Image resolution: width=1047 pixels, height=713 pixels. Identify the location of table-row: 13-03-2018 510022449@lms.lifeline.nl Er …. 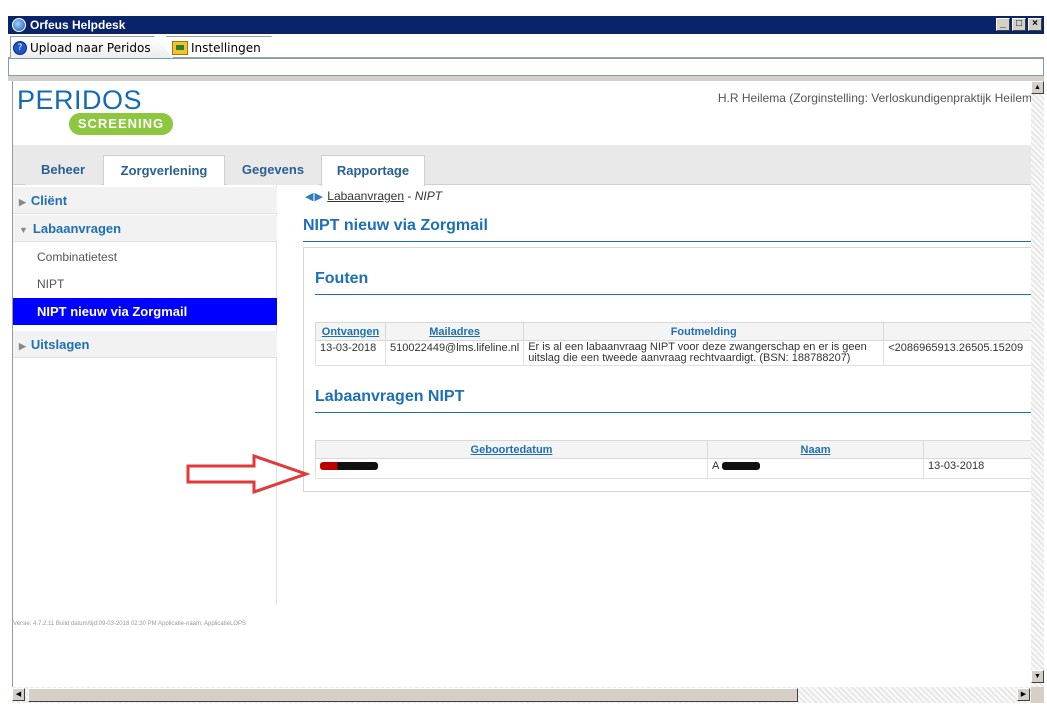
(673, 353).